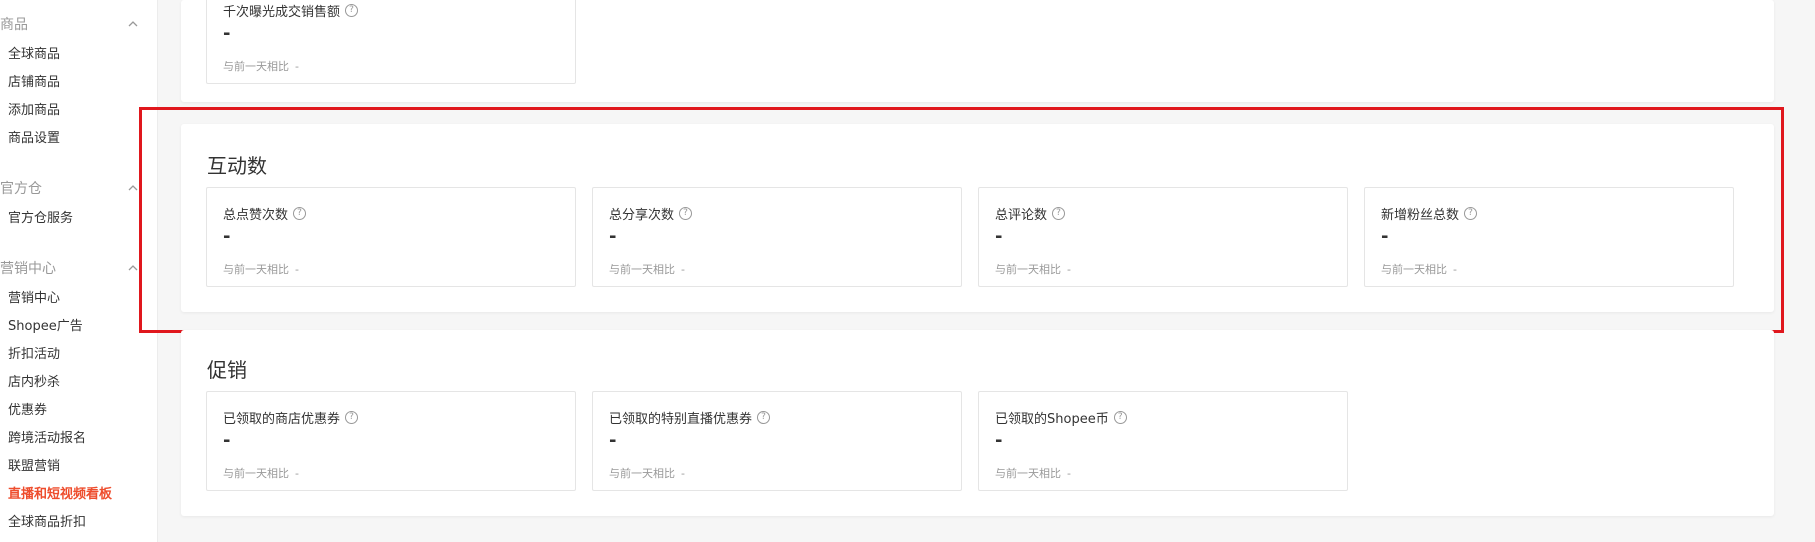 This screenshot has width=1815, height=542. Describe the element at coordinates (47, 520) in the screenshot. I see `sidebar-item-global-product-discount: 全球商品折扣` at that location.